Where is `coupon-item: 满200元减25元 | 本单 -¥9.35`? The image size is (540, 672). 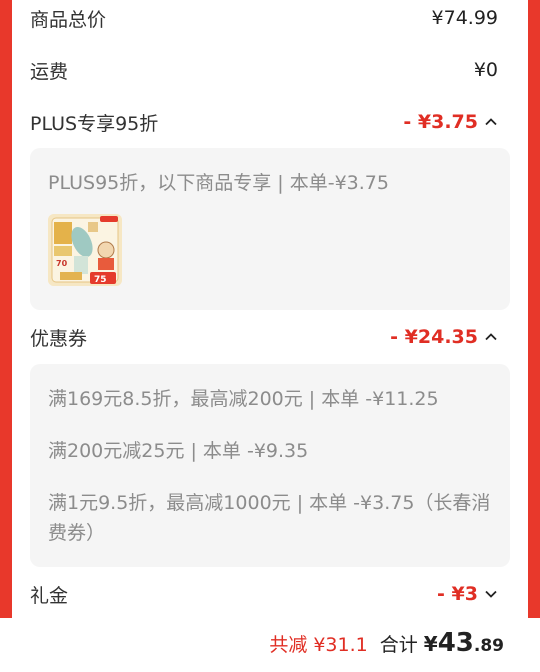
coupon-item: 满200元减25元 | 本单 -¥9.35 is located at coordinates (178, 451).